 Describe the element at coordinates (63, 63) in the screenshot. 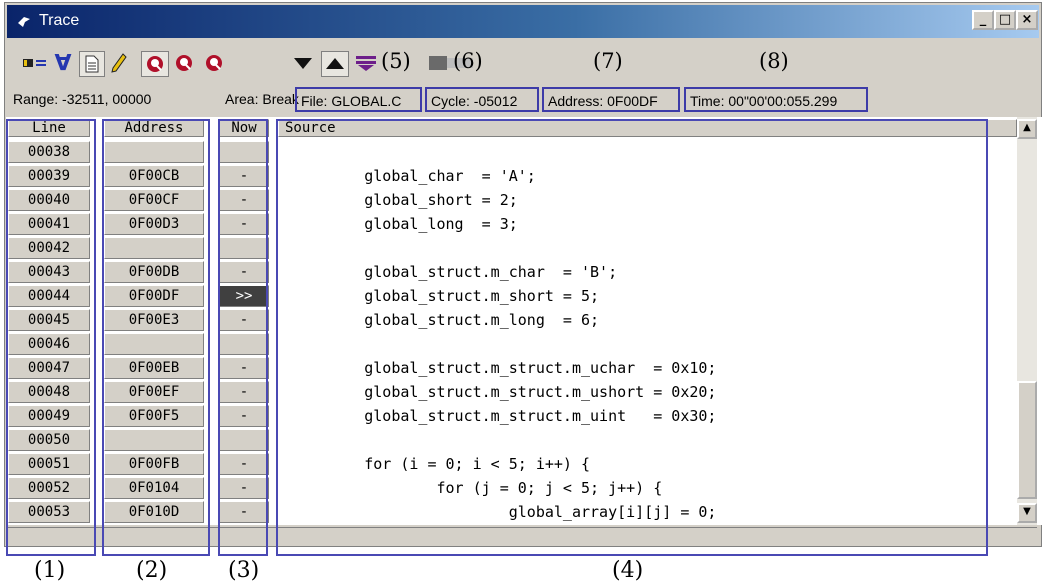

I see `filter-icon: ∀` at that location.